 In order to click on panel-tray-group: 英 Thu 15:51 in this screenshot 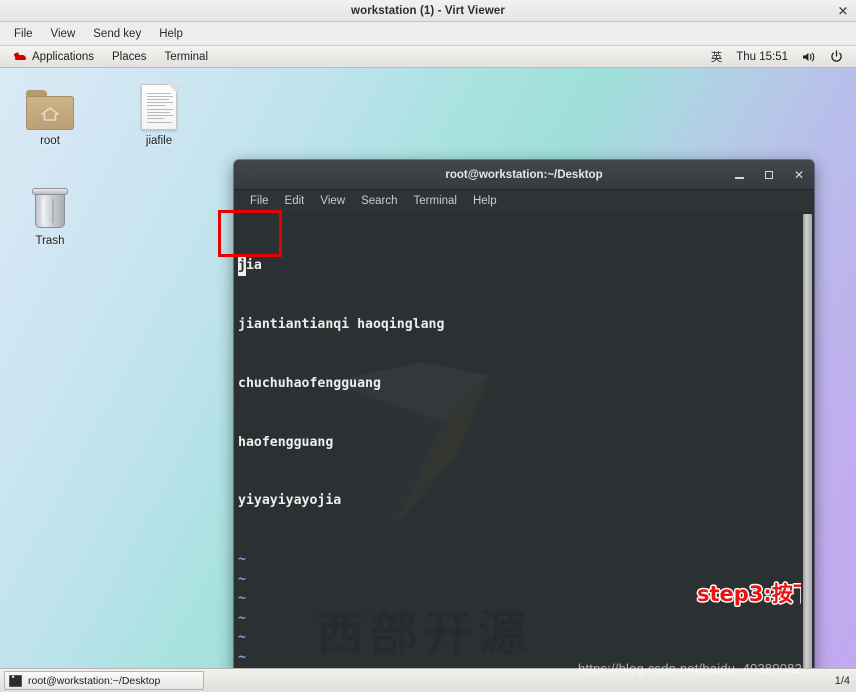, I will do `click(780, 57)`.